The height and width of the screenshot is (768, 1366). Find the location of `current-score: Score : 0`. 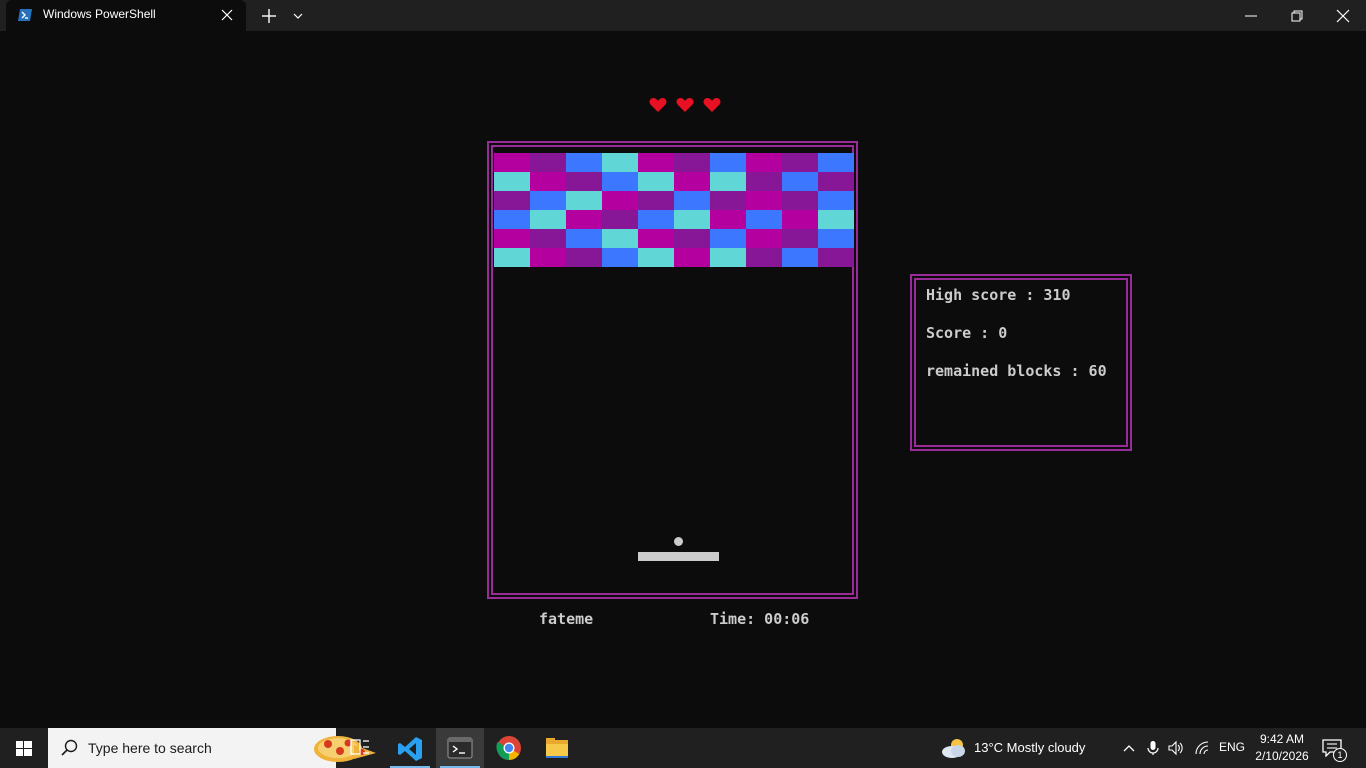

current-score: Score : 0 is located at coordinates (967, 333).